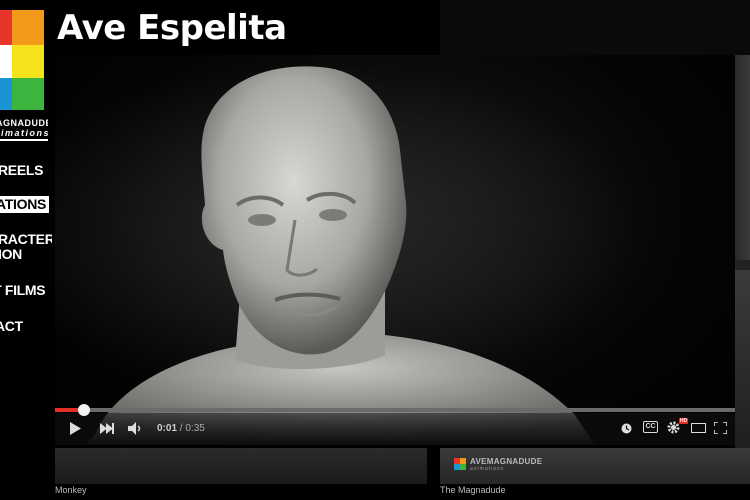 This screenshot has height=500, width=750. What do you see at coordinates (21, 170) in the screenshot?
I see `nav-item-reels: REELS` at bounding box center [21, 170].